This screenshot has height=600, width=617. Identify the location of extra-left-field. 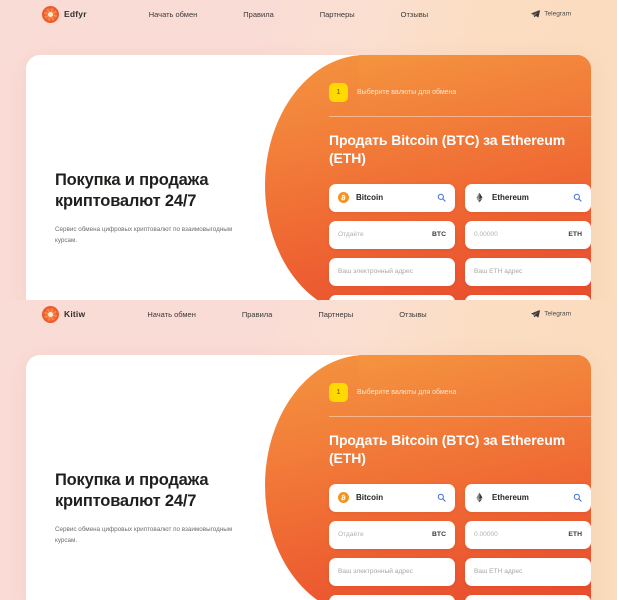
(392, 597).